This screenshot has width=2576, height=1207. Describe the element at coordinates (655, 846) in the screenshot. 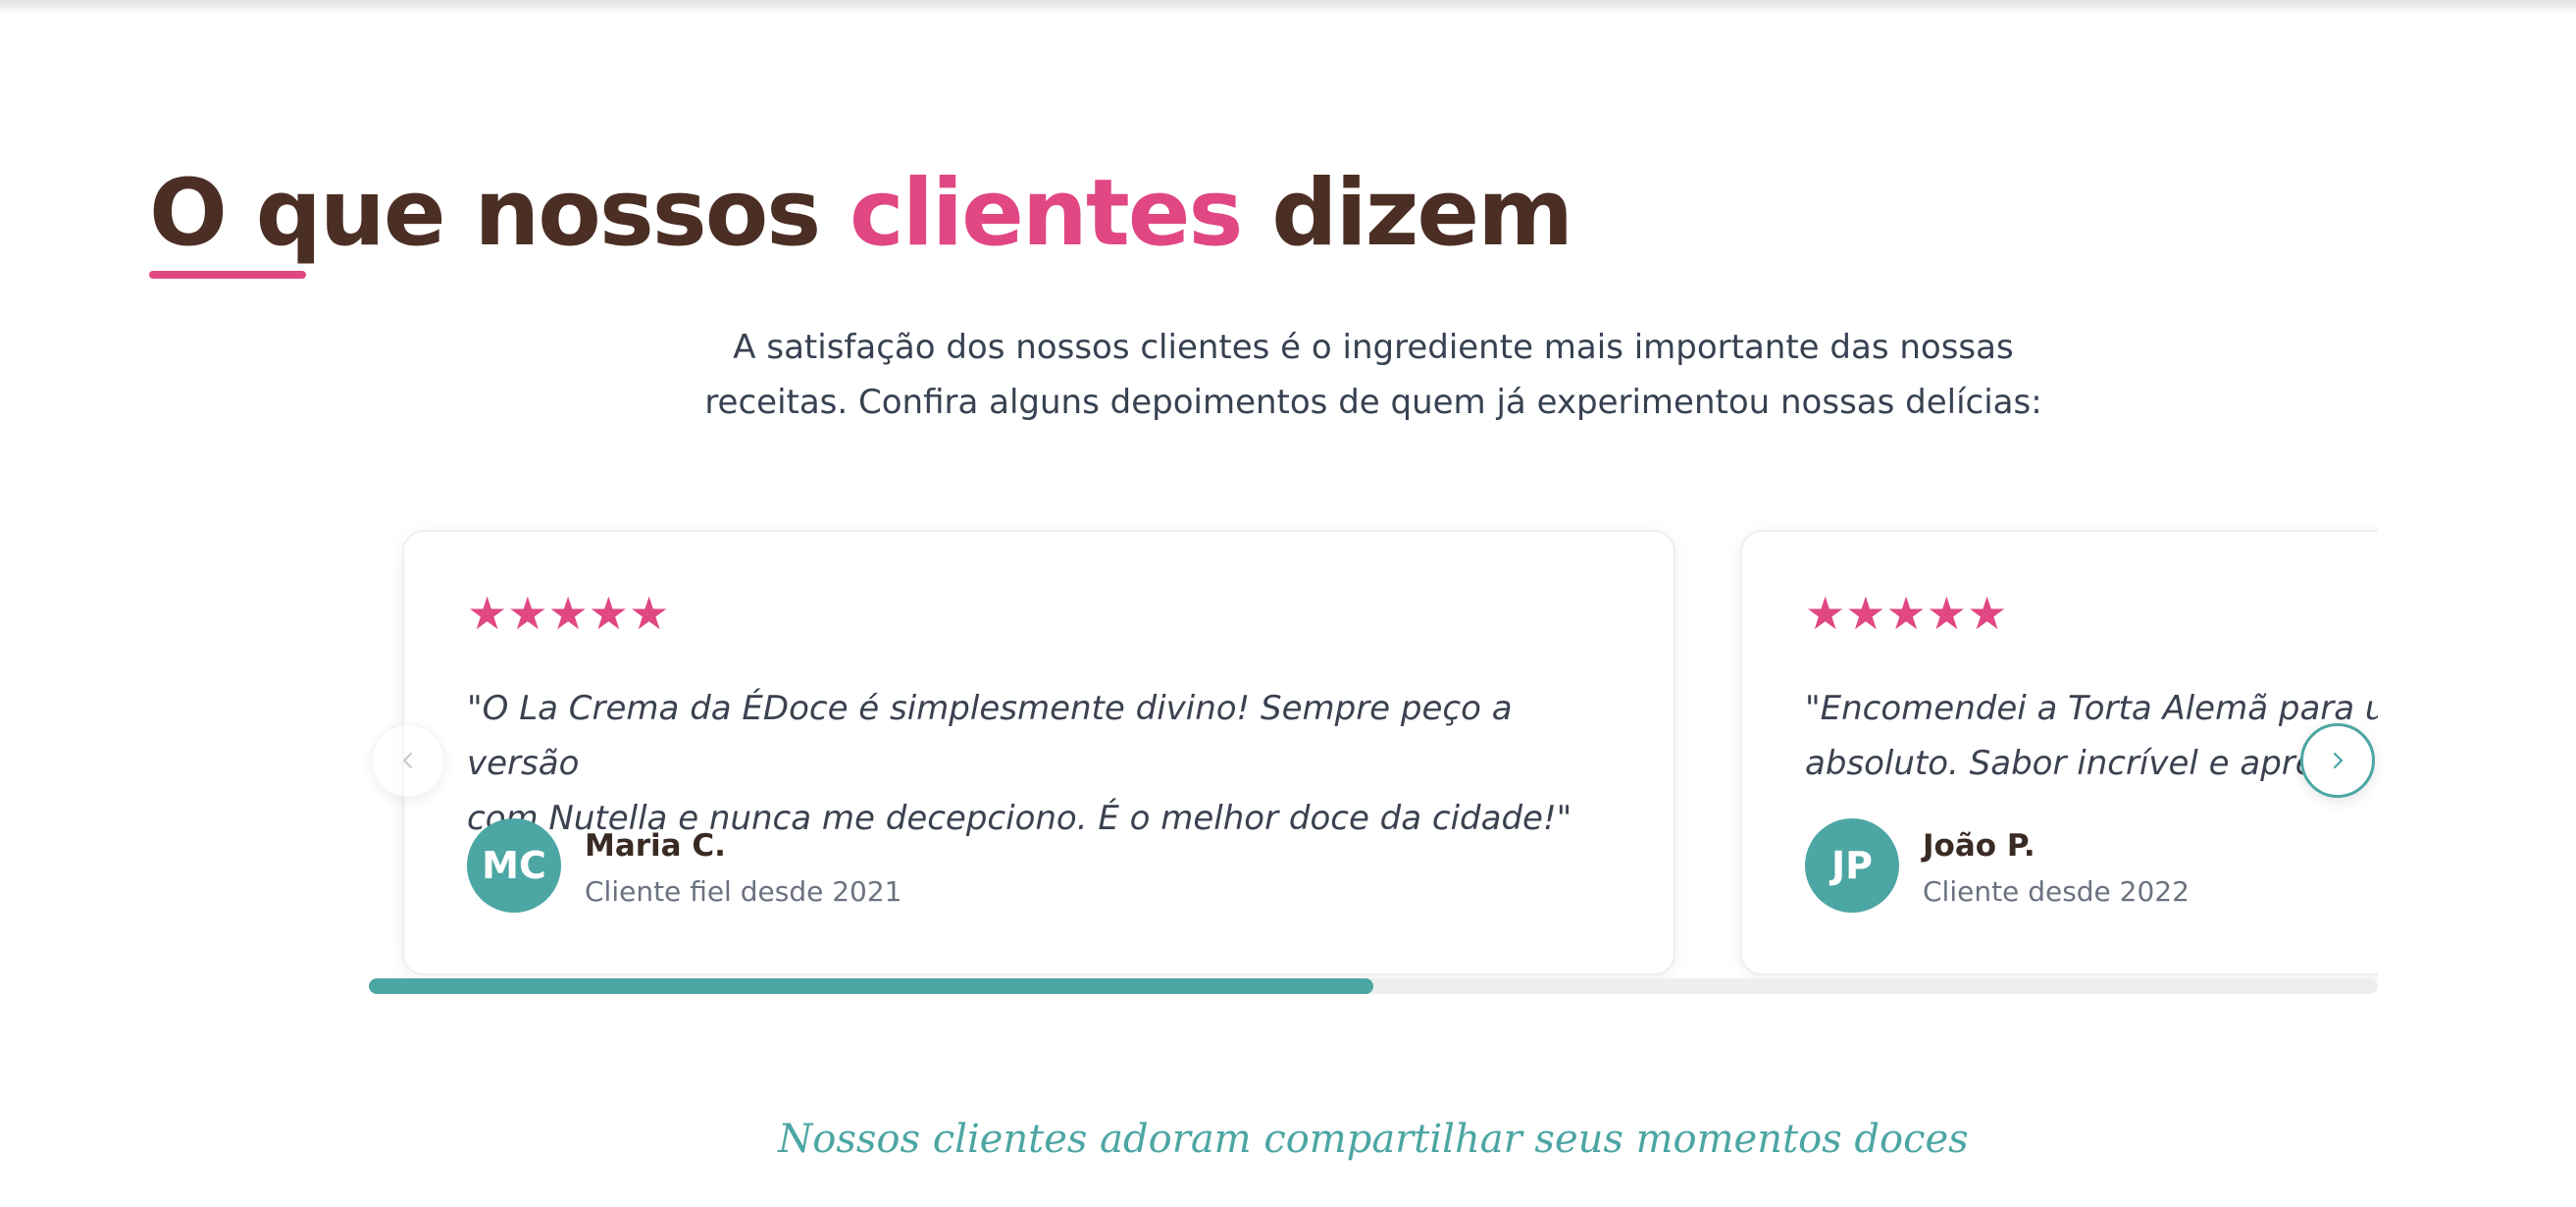

I see `customer-name: Maria C.` at that location.